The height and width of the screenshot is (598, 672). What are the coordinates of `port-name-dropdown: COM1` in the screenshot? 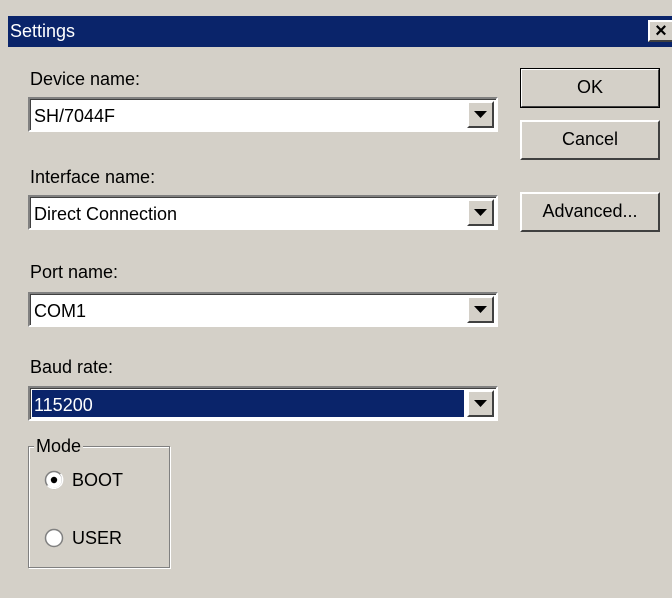 It's located at (263, 309).